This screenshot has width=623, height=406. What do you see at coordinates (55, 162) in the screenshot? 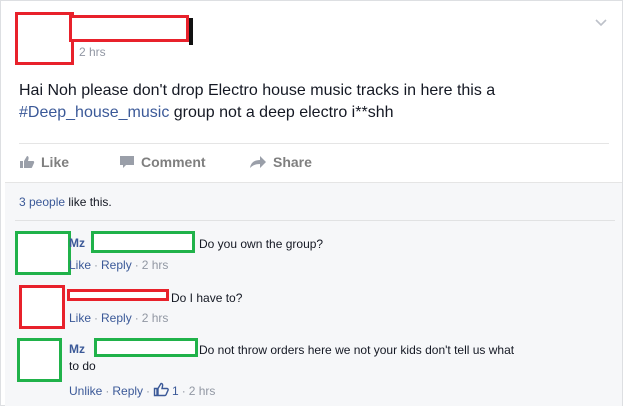
I see `like-button-label: Like` at bounding box center [55, 162].